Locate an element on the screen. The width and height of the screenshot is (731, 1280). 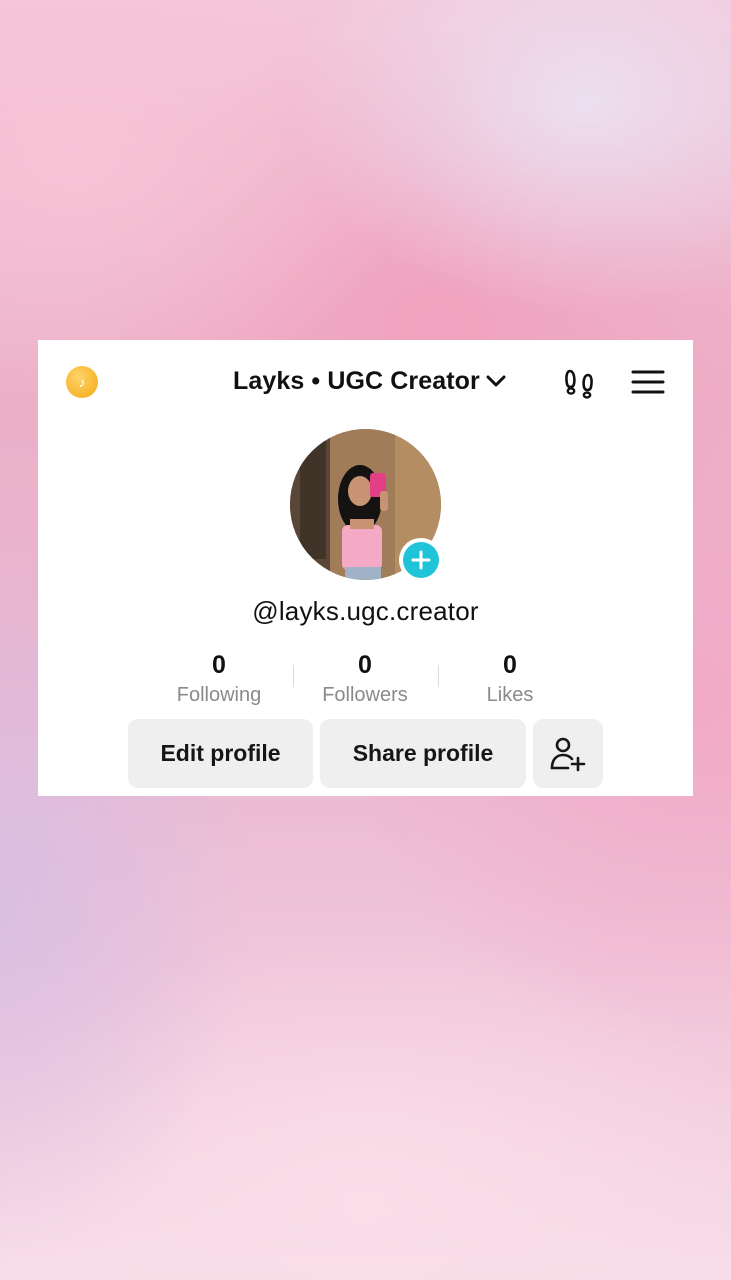
stat-label: Likes is located at coordinates (510, 695).